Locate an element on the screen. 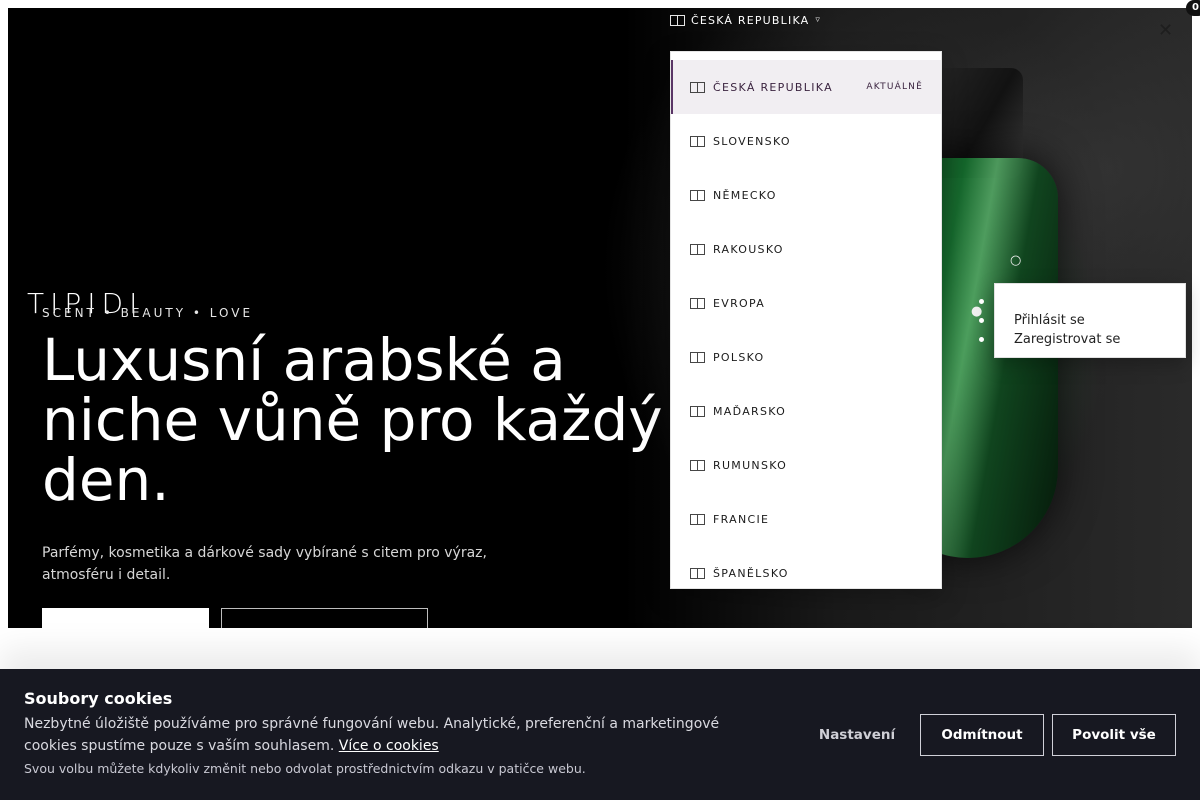 This screenshot has height=800, width=1200. cookie-banner-title: Soubory cookies is located at coordinates (98, 698).